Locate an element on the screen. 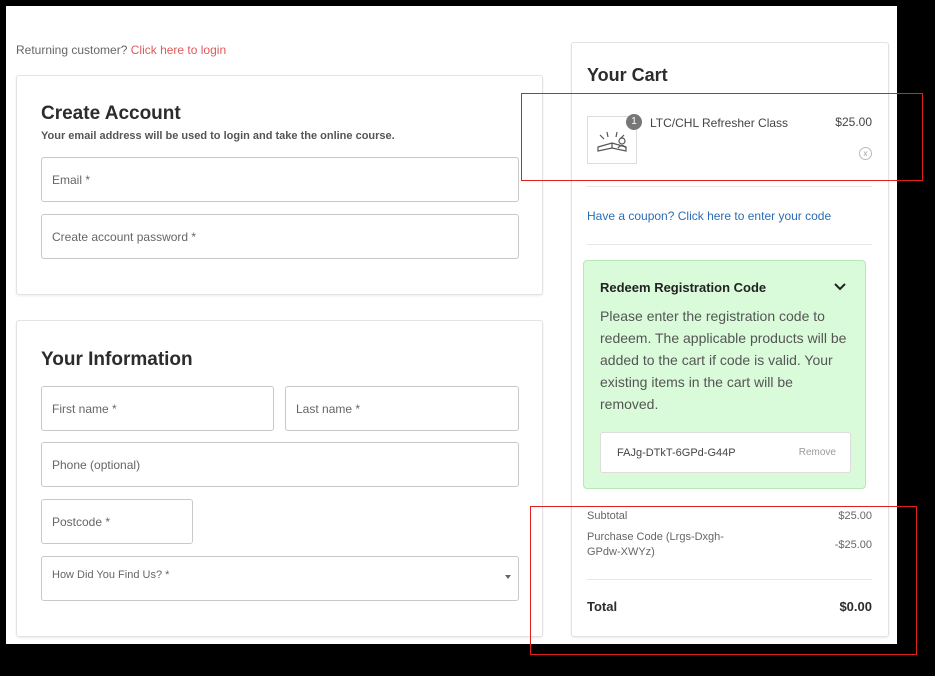  phone-label: Phone (optional) is located at coordinates (96, 464).